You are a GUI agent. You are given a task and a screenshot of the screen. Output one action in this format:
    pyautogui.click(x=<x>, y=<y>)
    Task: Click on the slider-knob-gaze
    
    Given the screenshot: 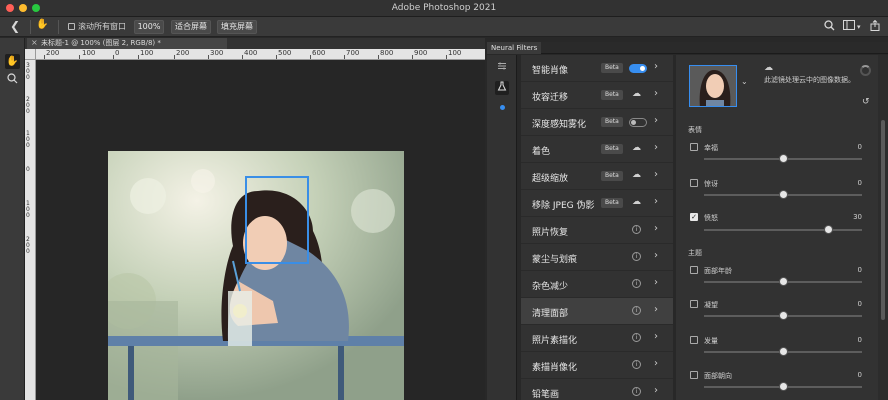 What is the action you would take?
    pyautogui.click(x=783, y=315)
    